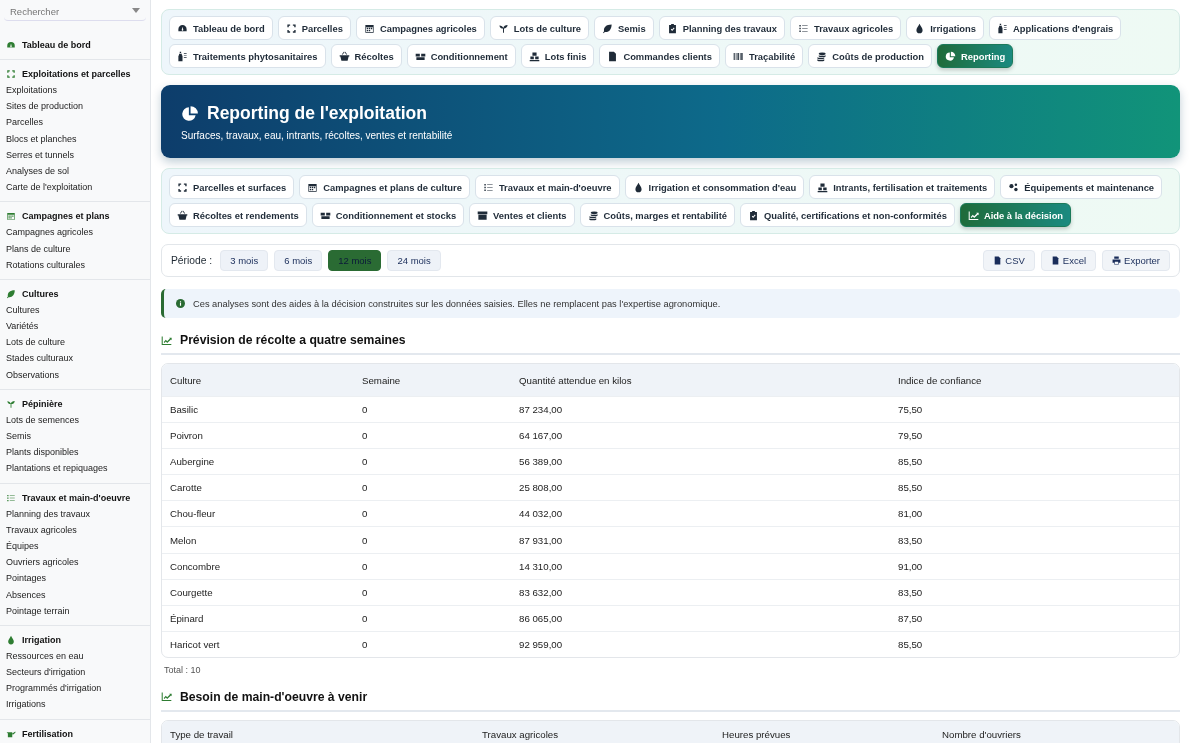 Image resolution: width=1200 pixels, height=743 pixels. Describe the element at coordinates (1068, 260) in the screenshot. I see `export-button: Excel` at that location.